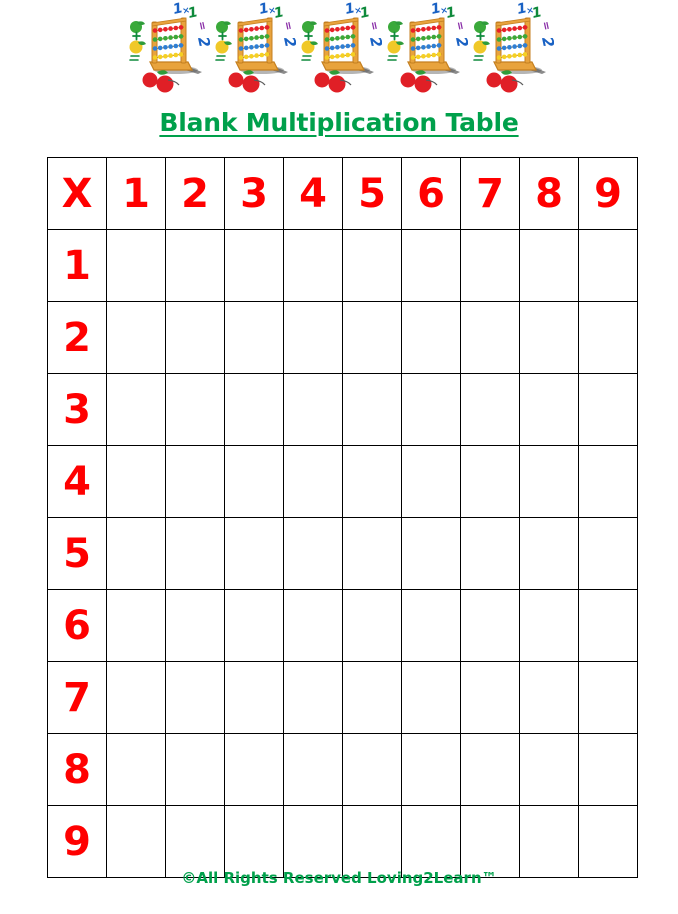  I want to click on table-row: 1, so click(342, 265).